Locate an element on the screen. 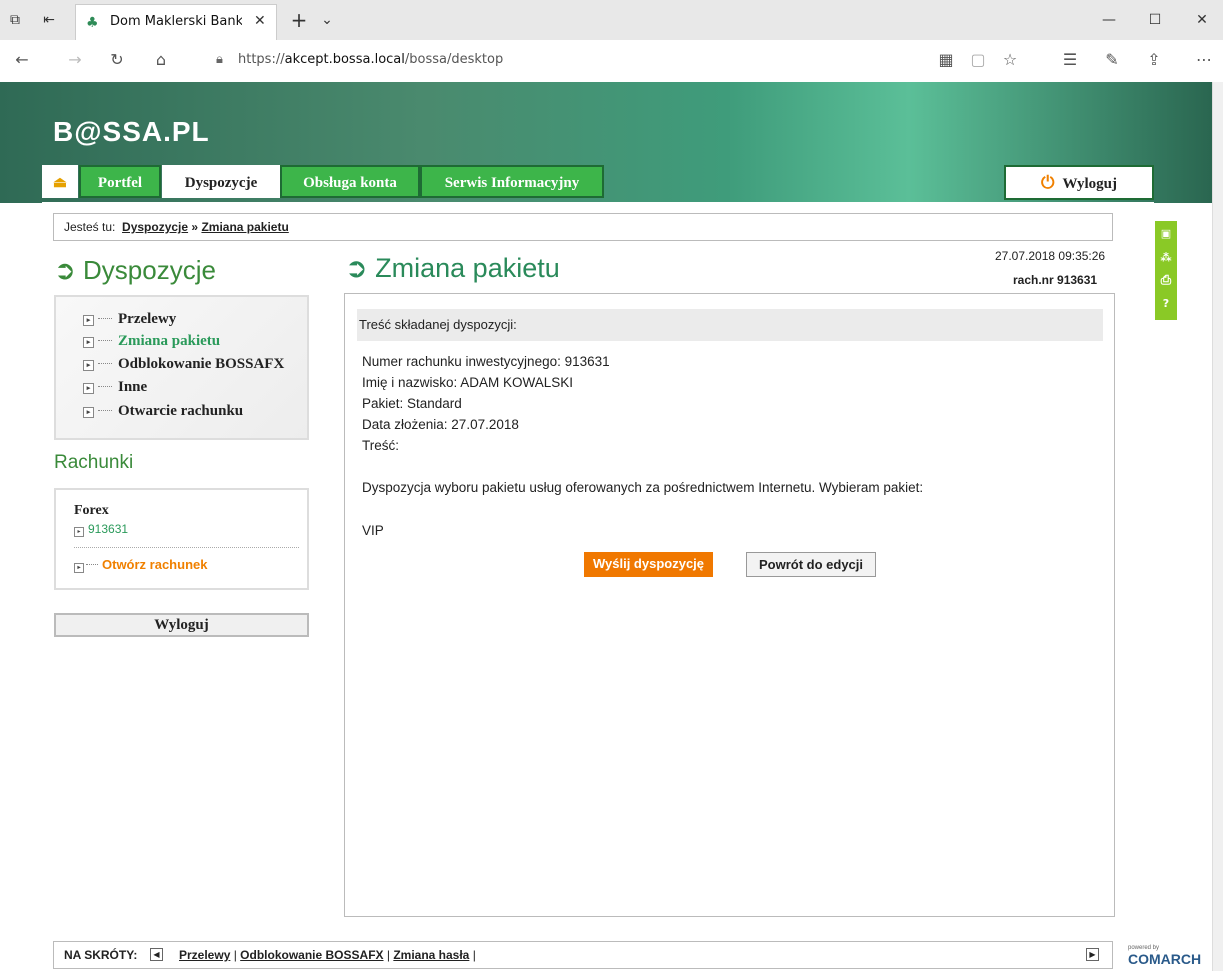  account-link: ▸ 913631 is located at coordinates (101, 529).